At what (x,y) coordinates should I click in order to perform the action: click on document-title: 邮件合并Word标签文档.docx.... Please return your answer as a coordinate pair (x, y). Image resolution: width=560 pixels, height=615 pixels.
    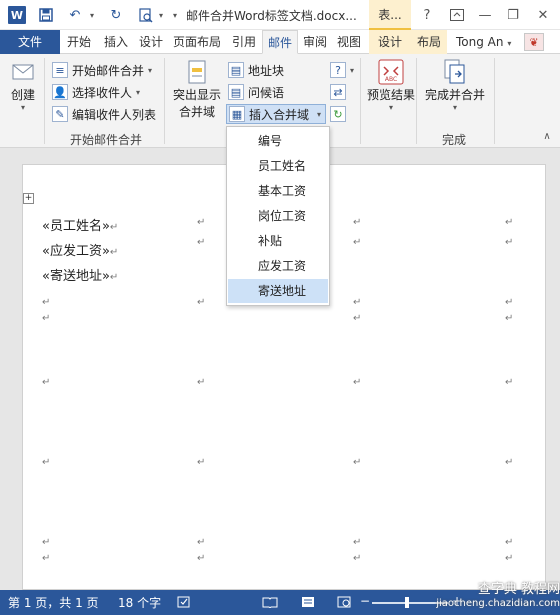
    Looking at the image, I should click on (271, 16).